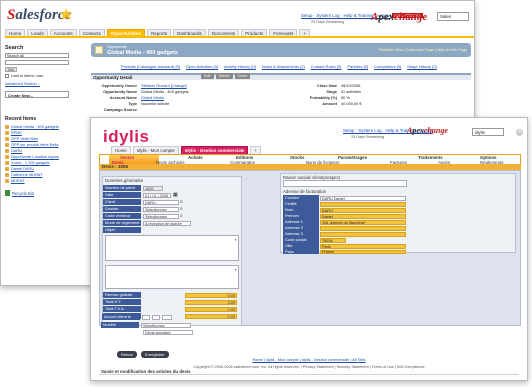 The height and width of the screenshot is (387, 532). Describe the element at coordinates (328, 22) in the screenshot. I see `days-remaining: 25 Days Remaining` at that location.